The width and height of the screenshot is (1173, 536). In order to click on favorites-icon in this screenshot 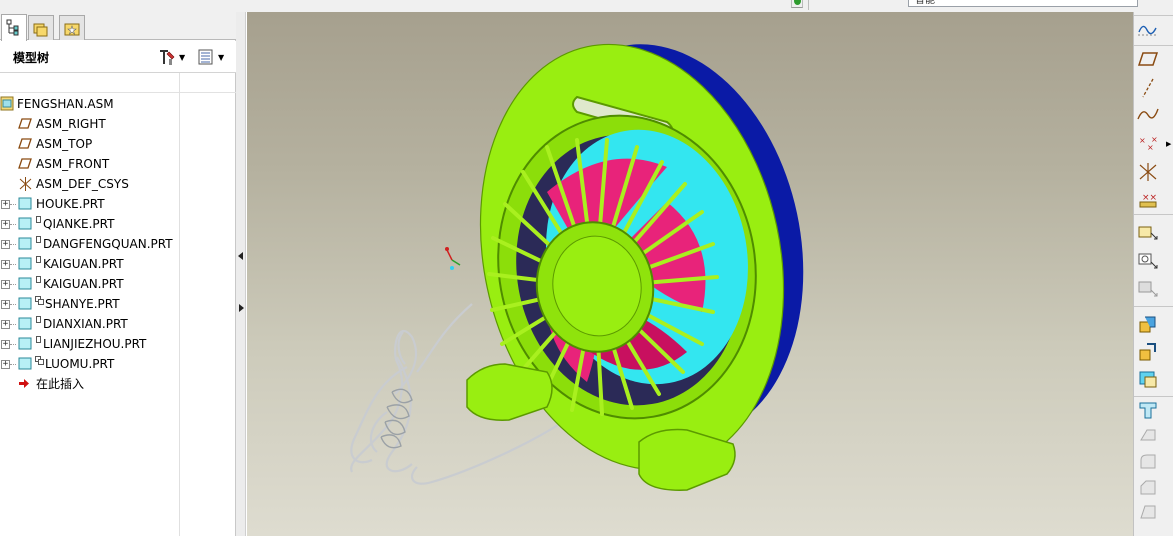, I will do `click(72, 29)`.